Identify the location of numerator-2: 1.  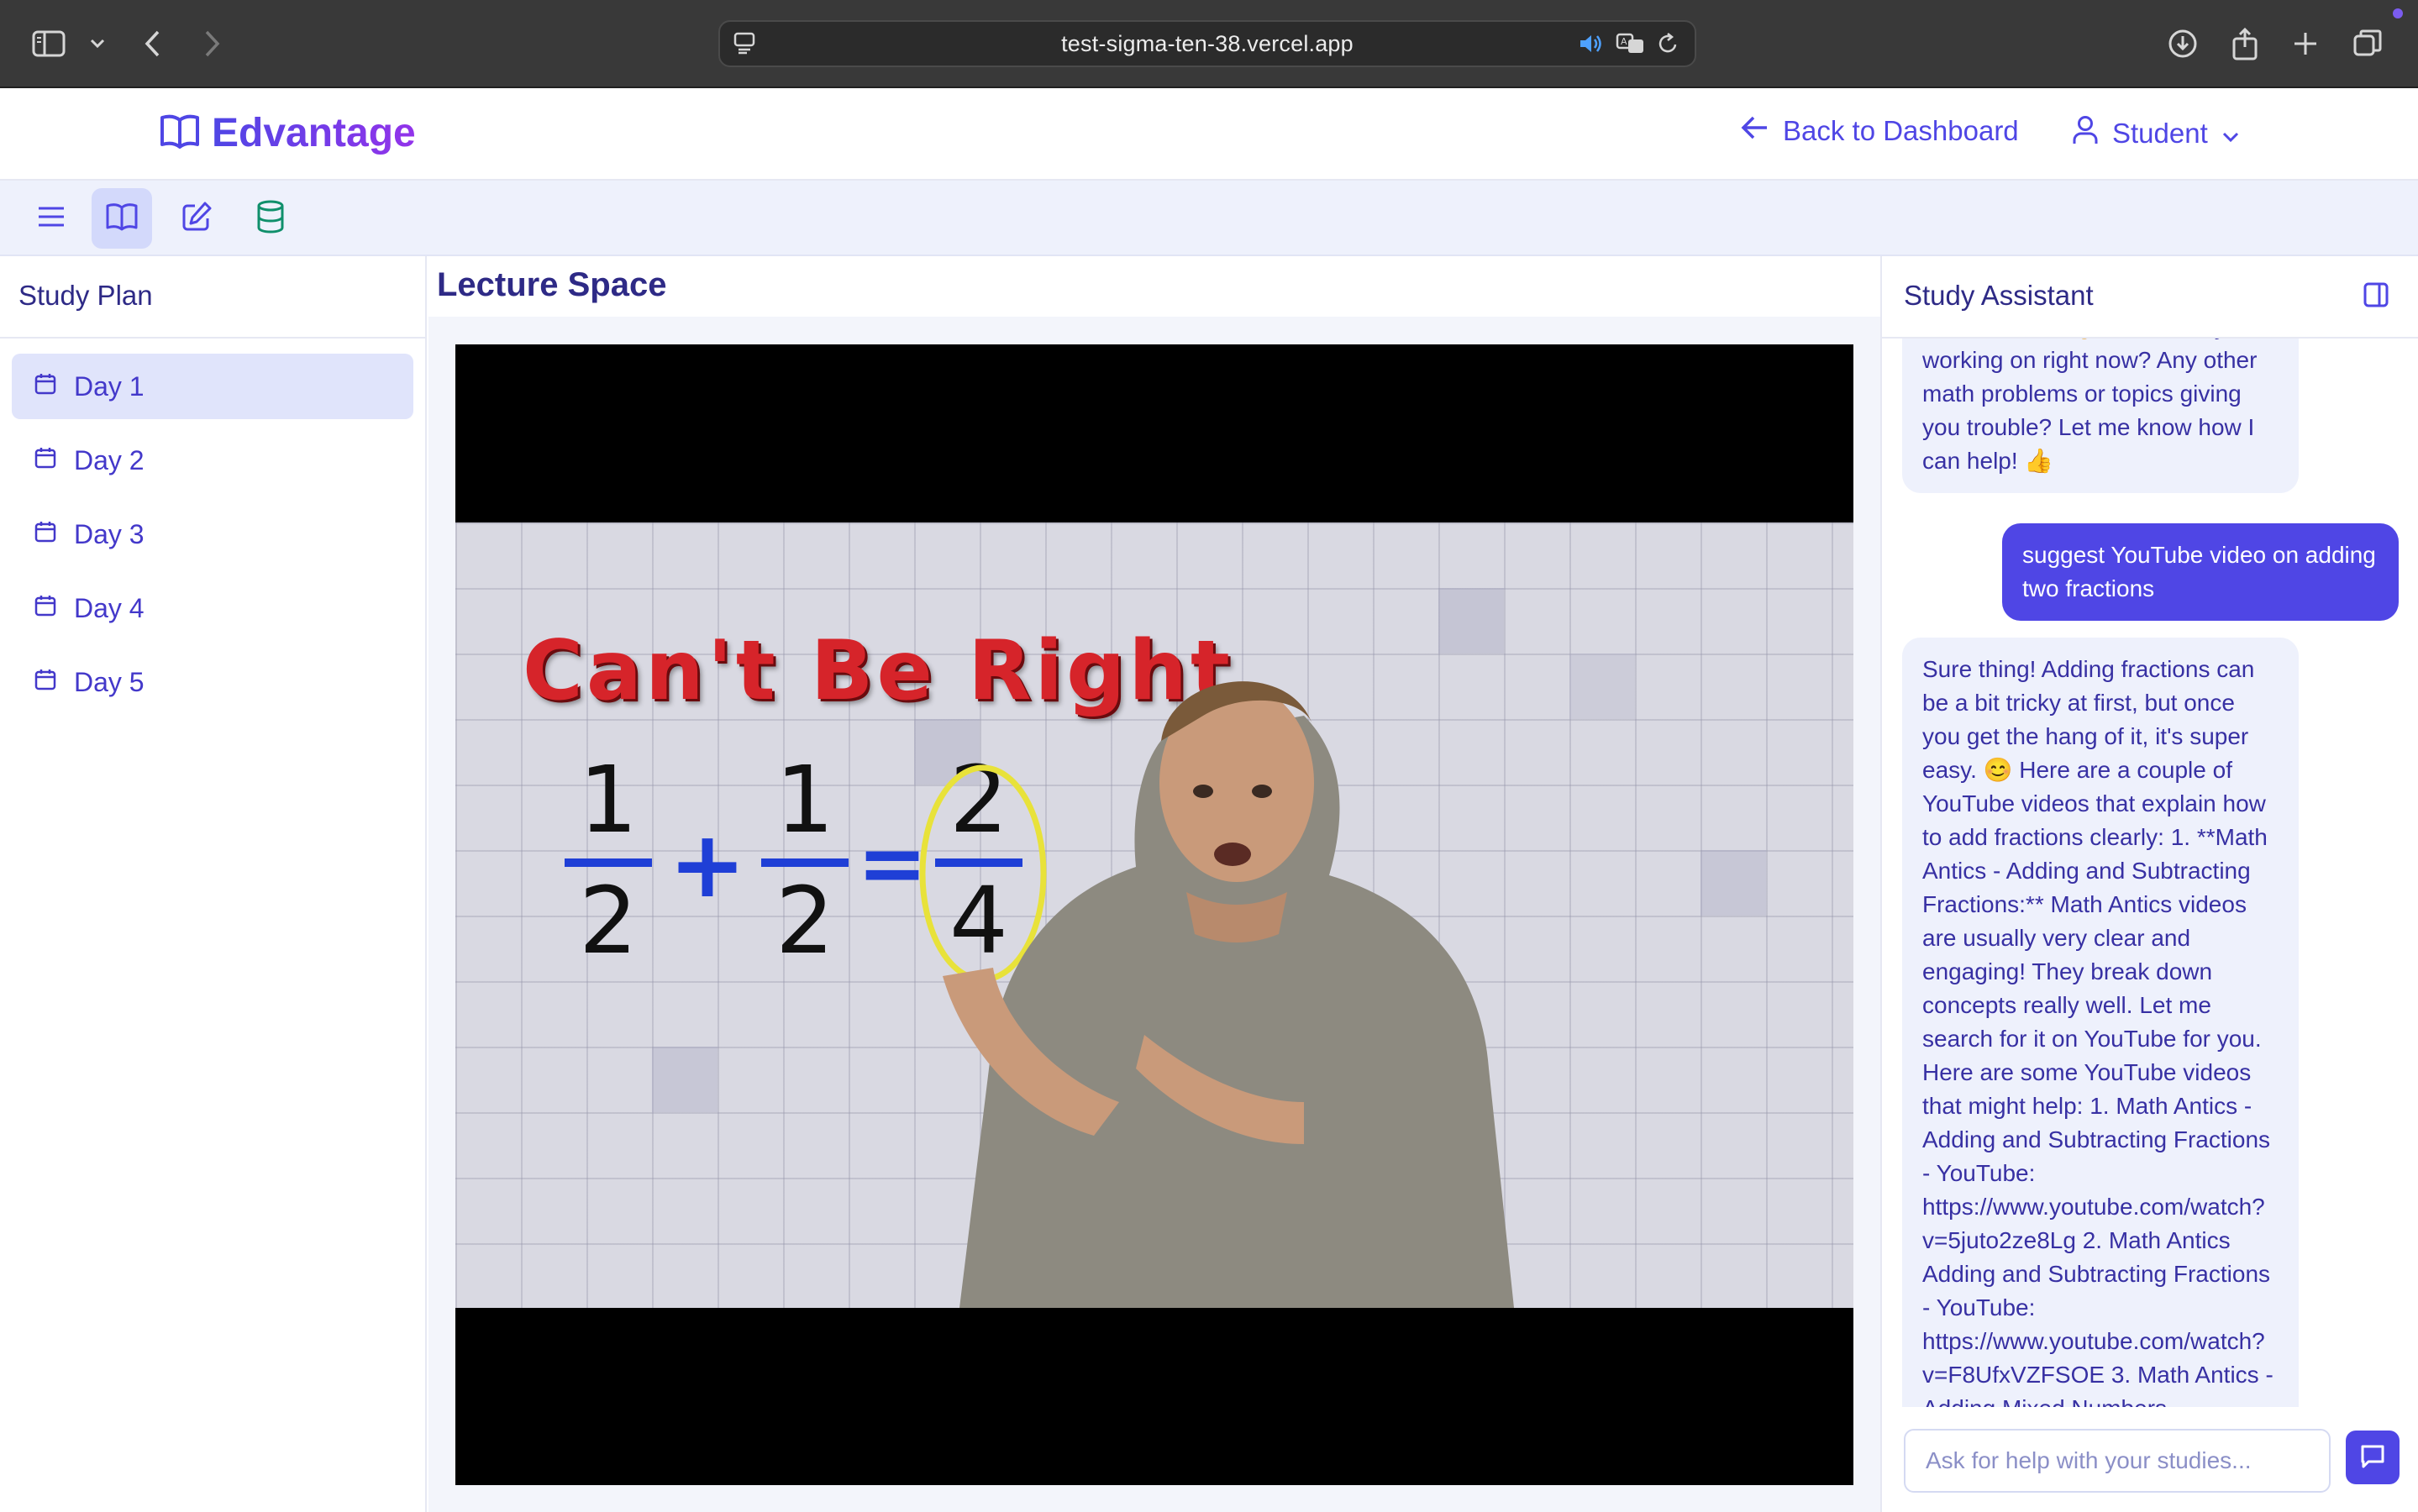
(804, 805).